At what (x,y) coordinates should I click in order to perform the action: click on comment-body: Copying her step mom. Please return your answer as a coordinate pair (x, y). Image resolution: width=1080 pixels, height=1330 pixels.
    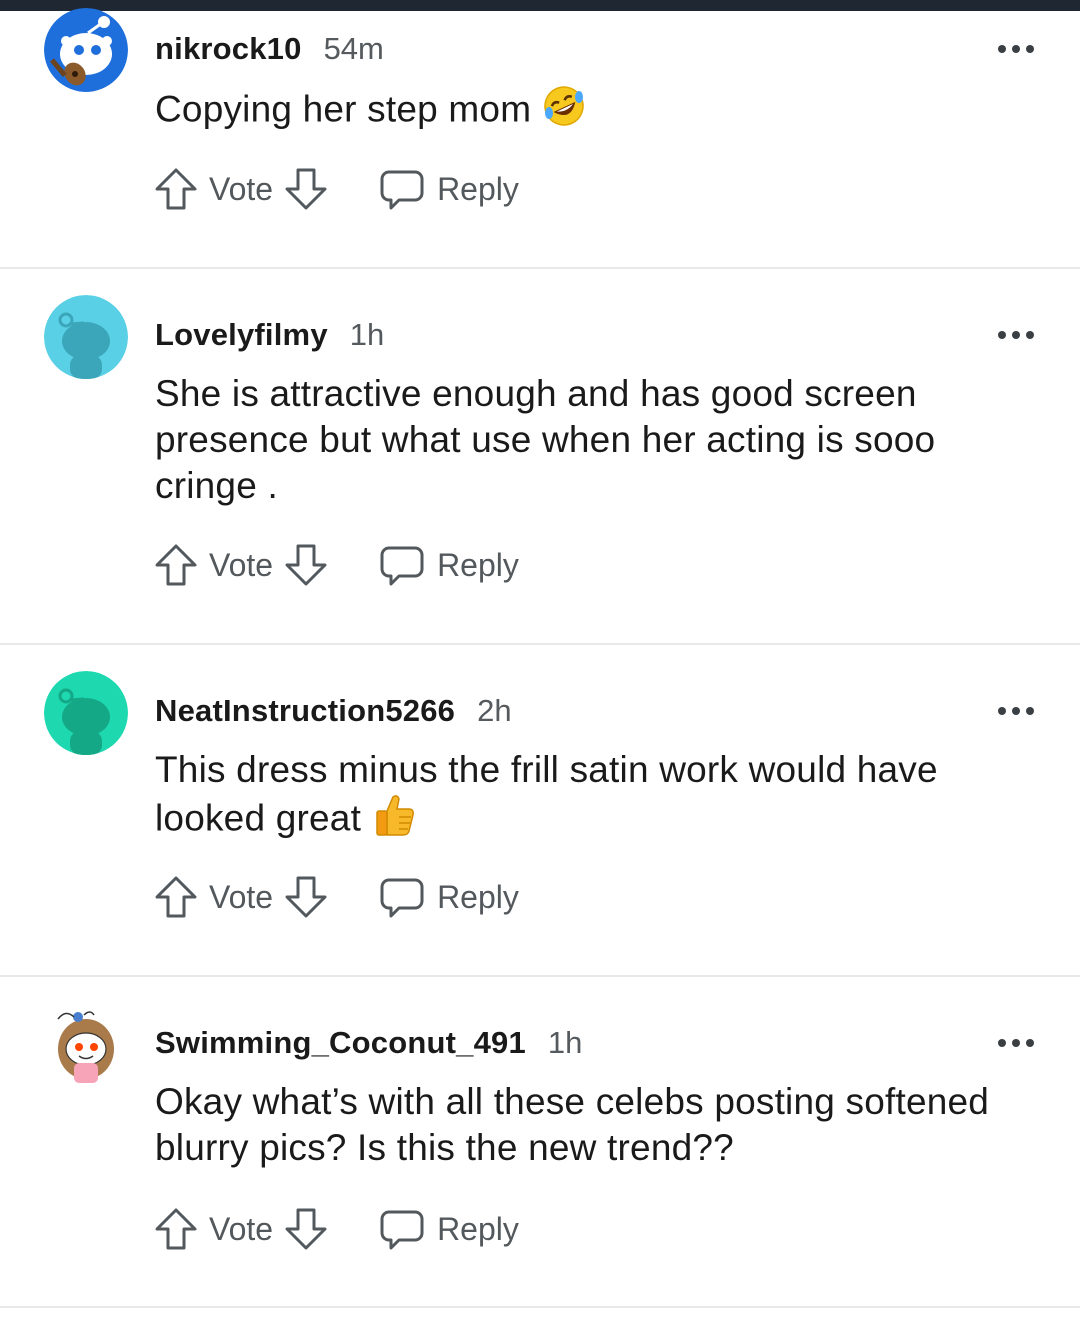
    Looking at the image, I should click on (595, 111).